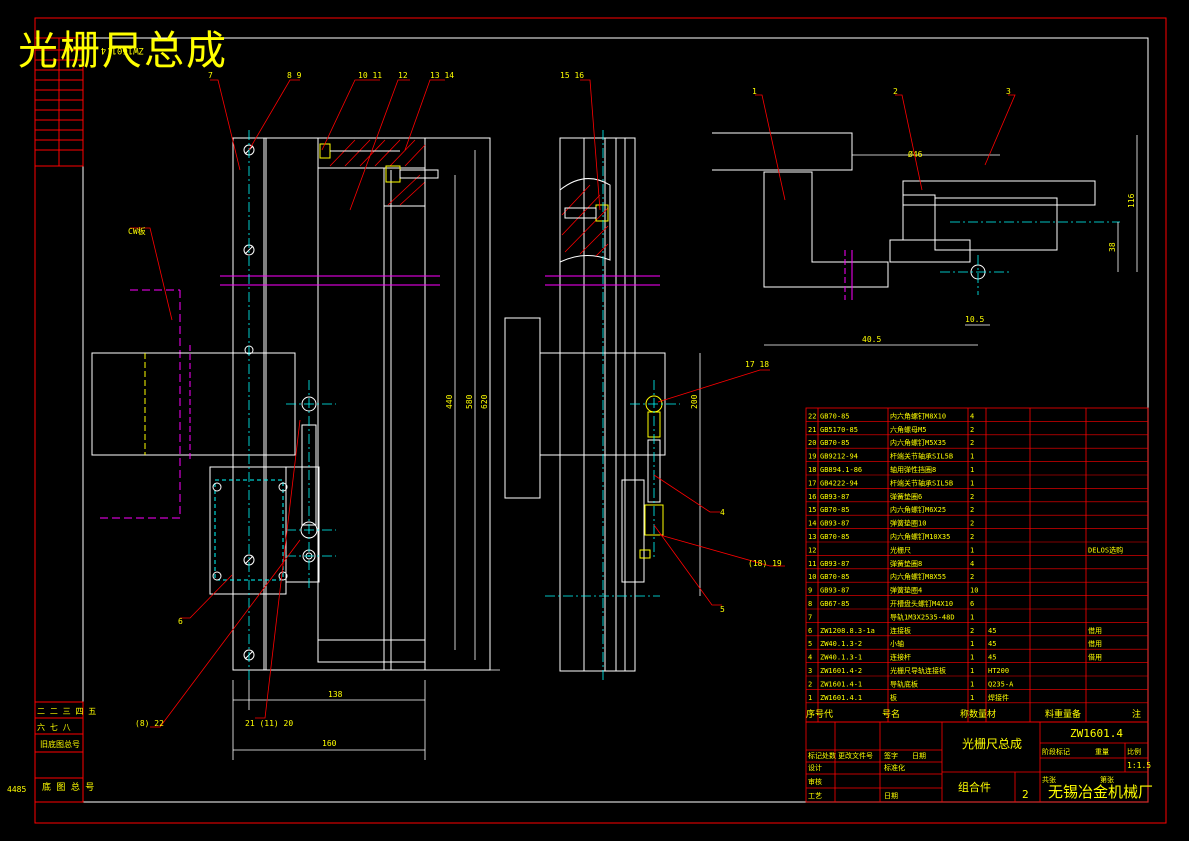 The image size is (1189, 841). What do you see at coordinates (403, 75) in the screenshot?
I see `label-12: 12` at bounding box center [403, 75].